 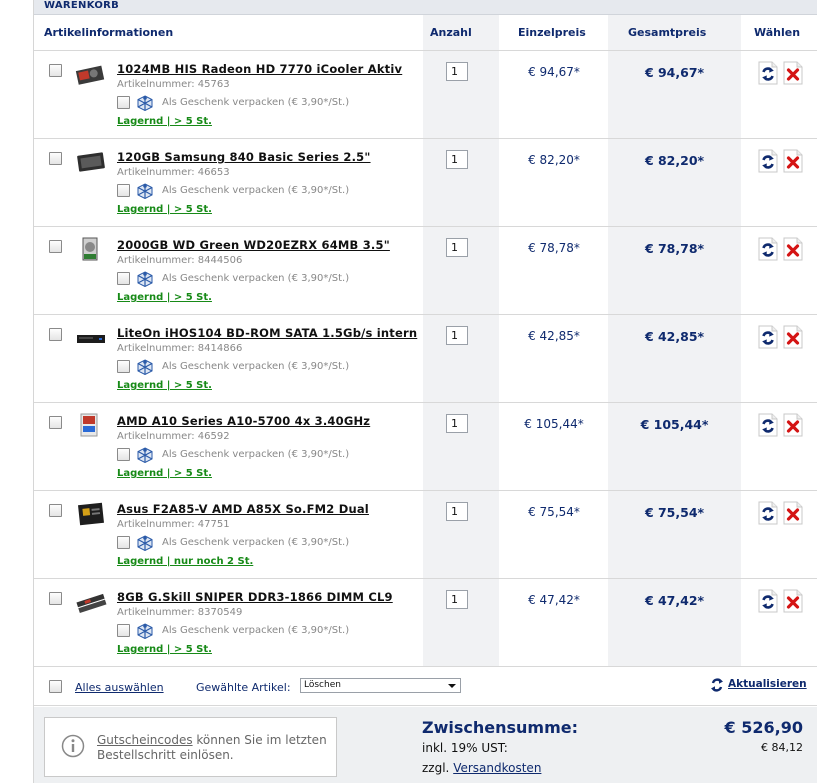 What do you see at coordinates (500, 727) in the screenshot?
I see `subtotal-label: Zwischensumme:` at bounding box center [500, 727].